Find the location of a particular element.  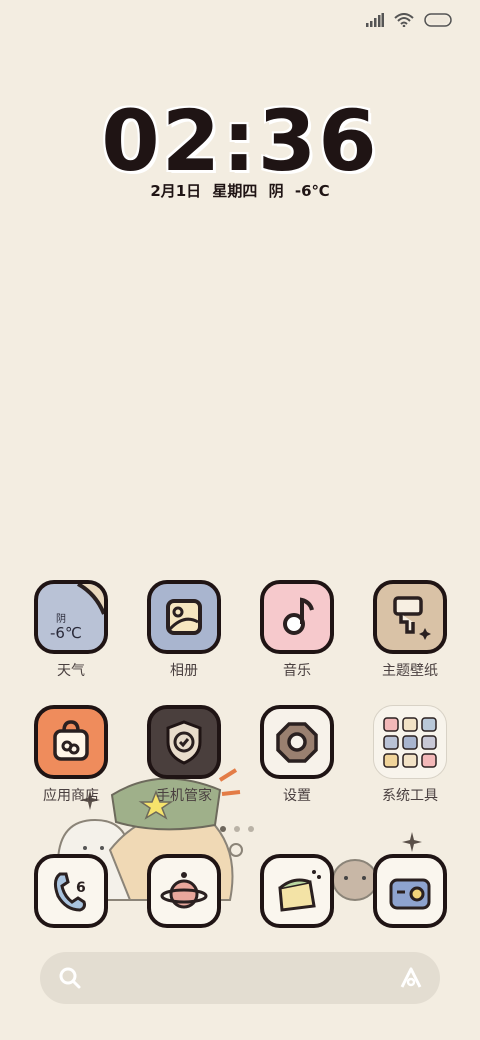

dock-notes is located at coordinates (297, 891).